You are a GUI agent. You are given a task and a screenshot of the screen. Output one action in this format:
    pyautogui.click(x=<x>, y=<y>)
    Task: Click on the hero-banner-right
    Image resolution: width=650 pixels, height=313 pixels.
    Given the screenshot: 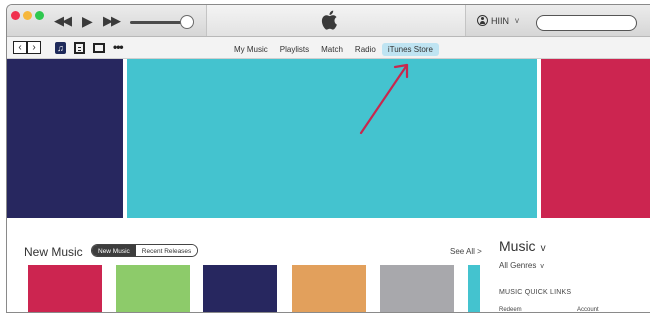 What is the action you would take?
    pyautogui.click(x=595, y=138)
    